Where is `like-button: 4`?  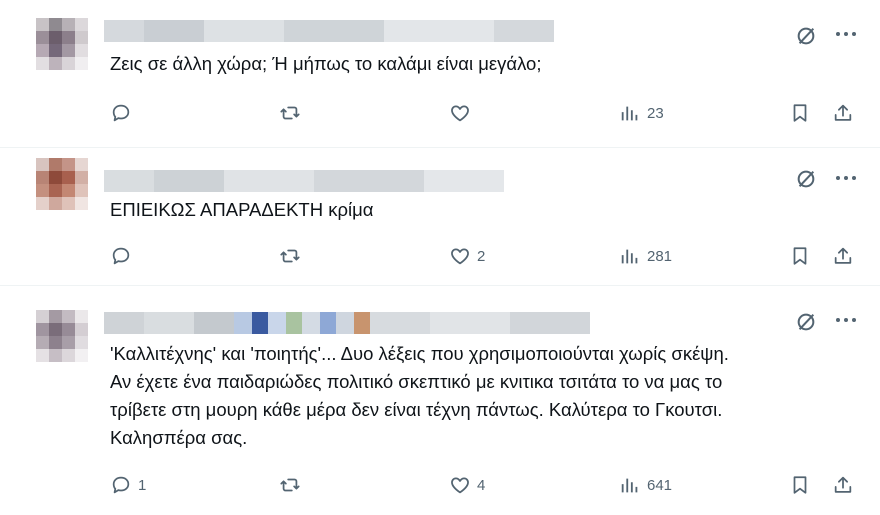
like-button: 4 is located at coordinates (467, 485).